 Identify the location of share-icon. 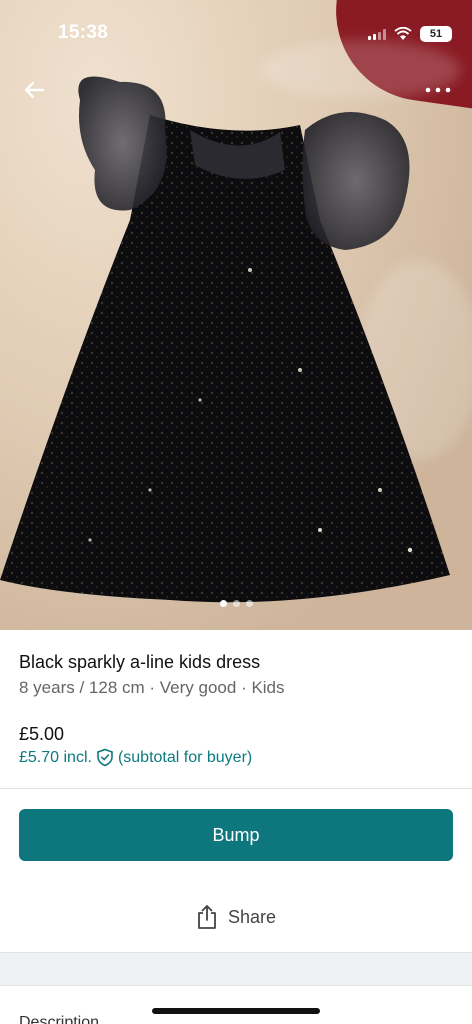
(207, 917).